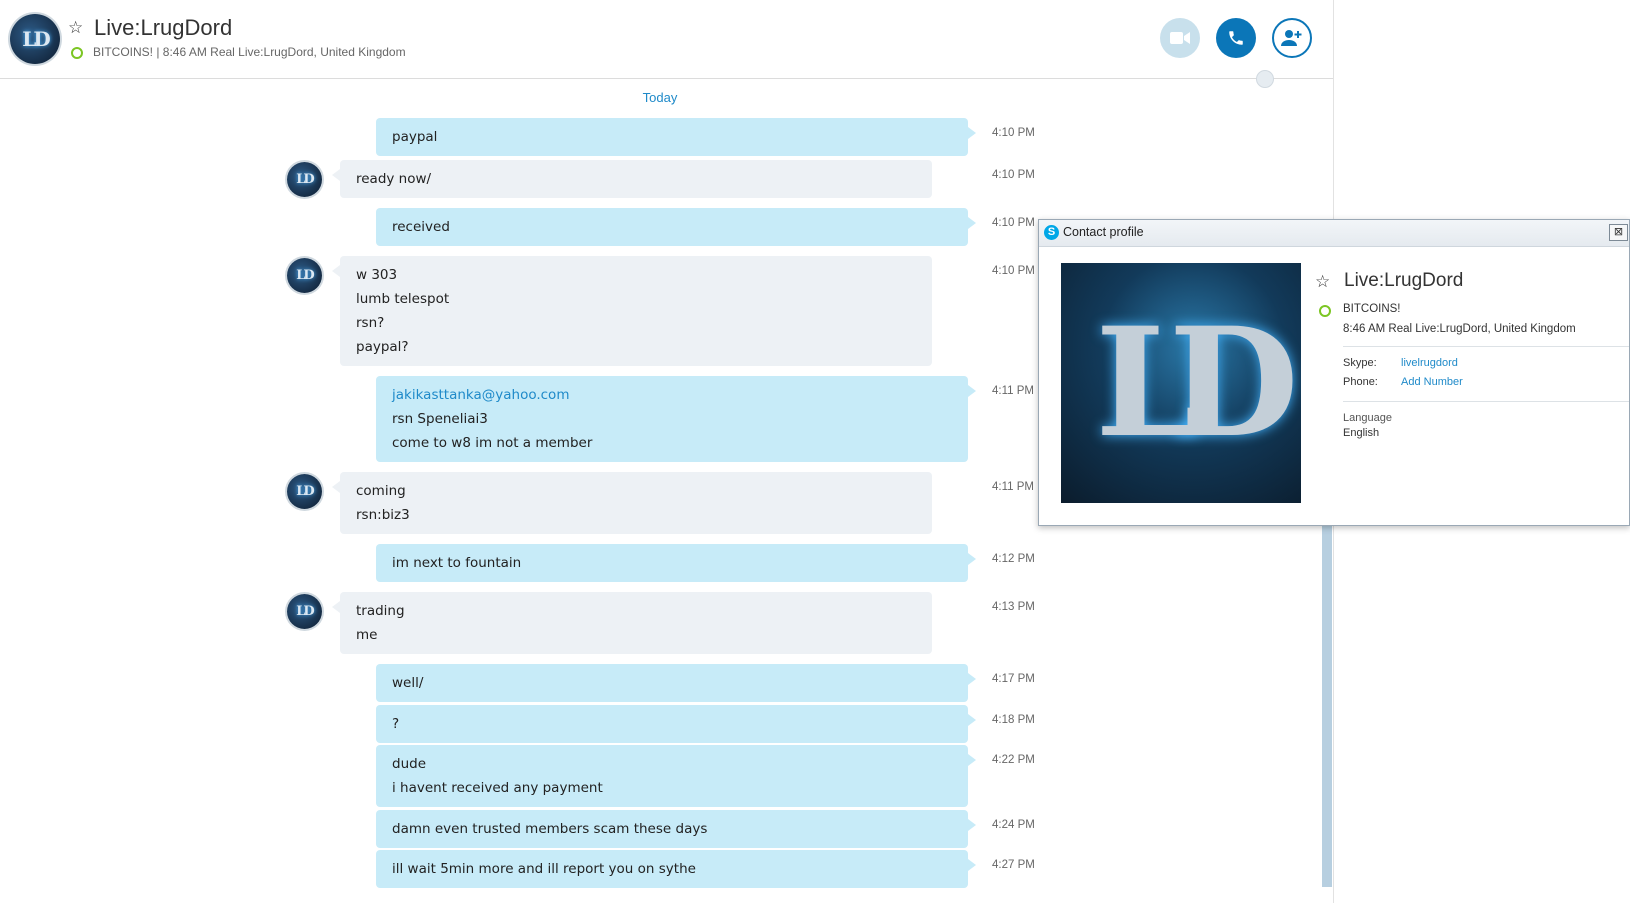  What do you see at coordinates (1432, 382) in the screenshot?
I see `add-number-link: Add Number` at bounding box center [1432, 382].